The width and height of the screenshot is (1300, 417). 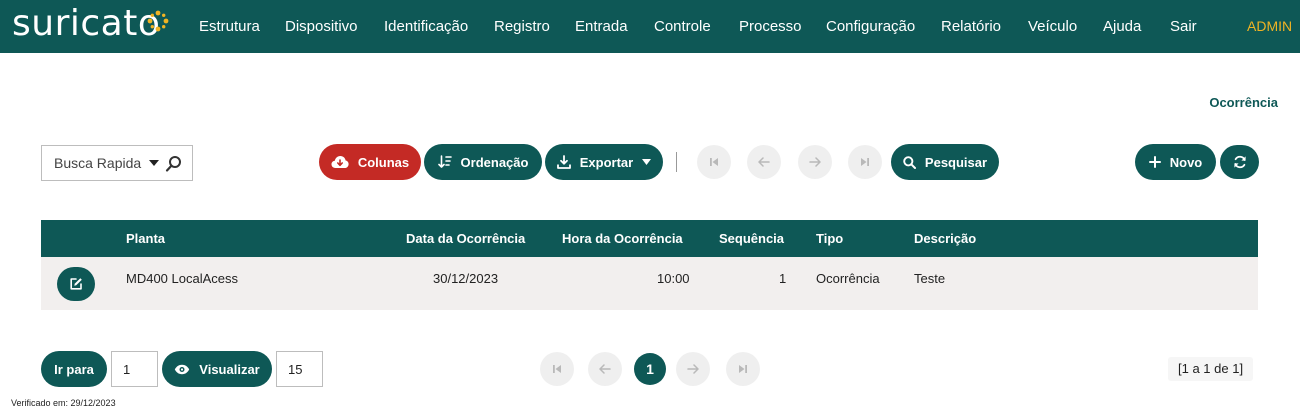 I want to click on header-sequencia: Sequência, so click(x=751, y=238).